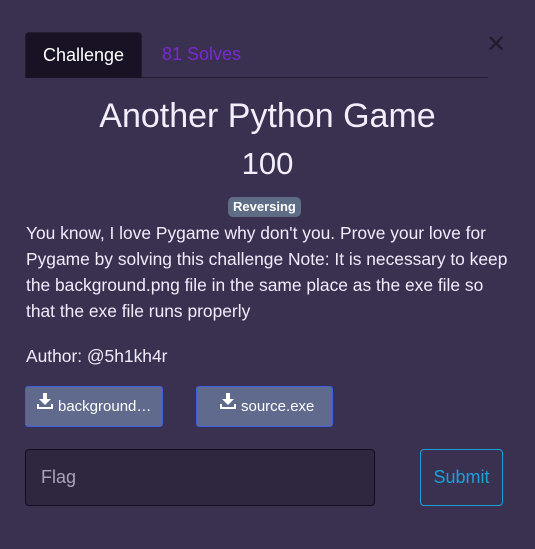  I want to click on close-icon: ✕, so click(496, 44).